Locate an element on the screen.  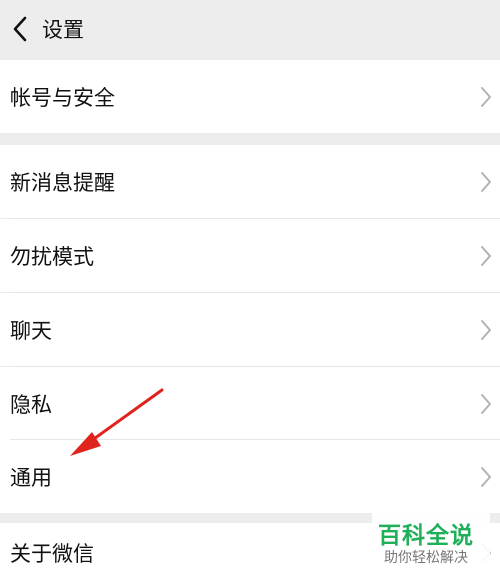
settings-item-general: 通用 is located at coordinates (250, 476).